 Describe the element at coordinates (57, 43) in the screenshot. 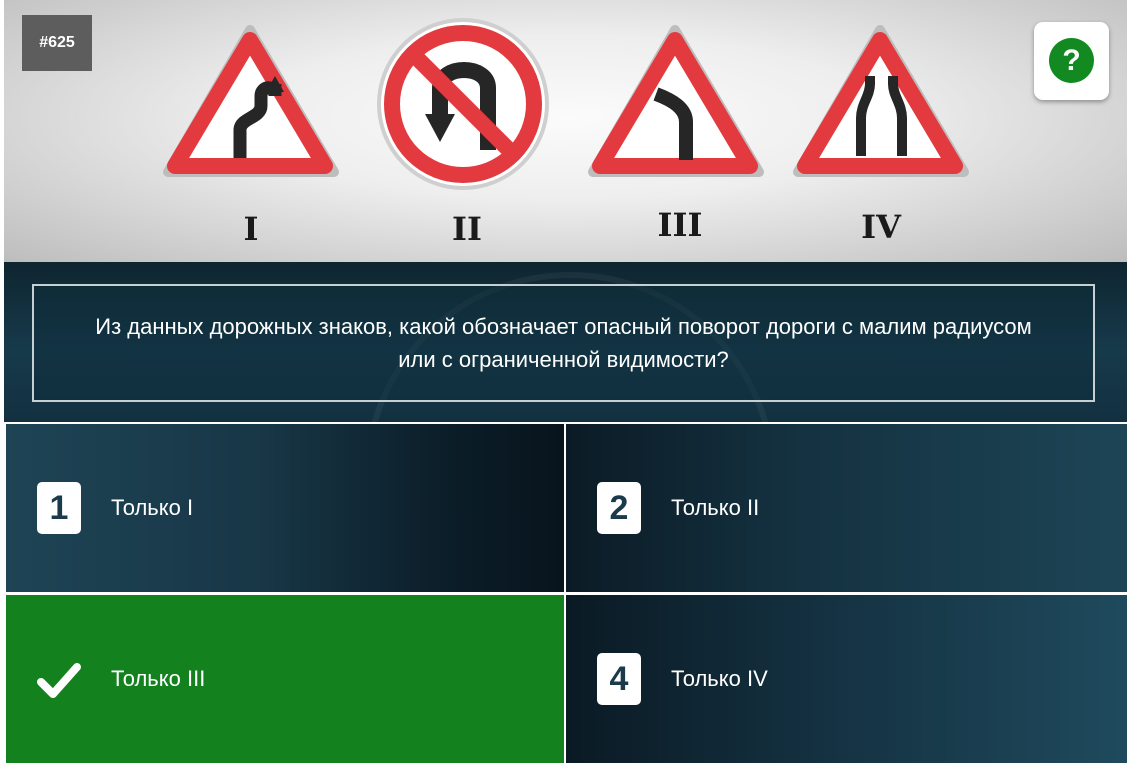

I see `question-number-badge: #625` at that location.